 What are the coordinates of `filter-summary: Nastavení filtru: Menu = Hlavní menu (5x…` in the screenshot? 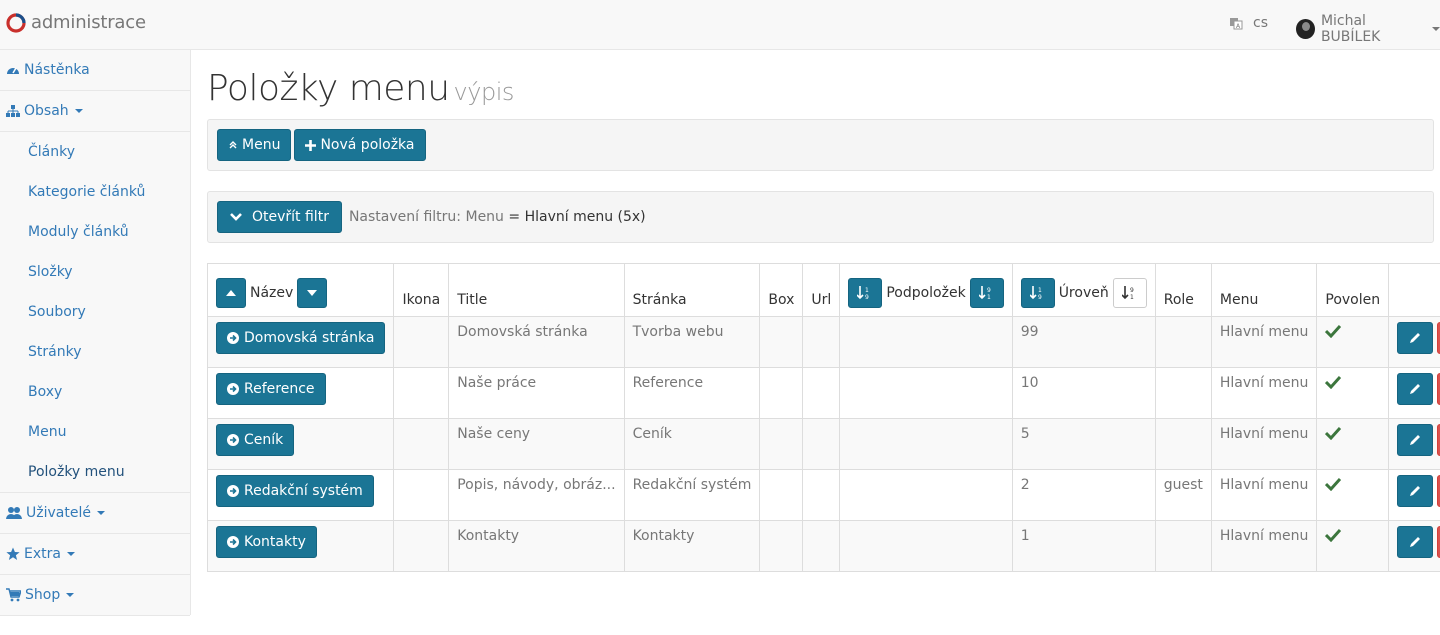 It's located at (497, 217).